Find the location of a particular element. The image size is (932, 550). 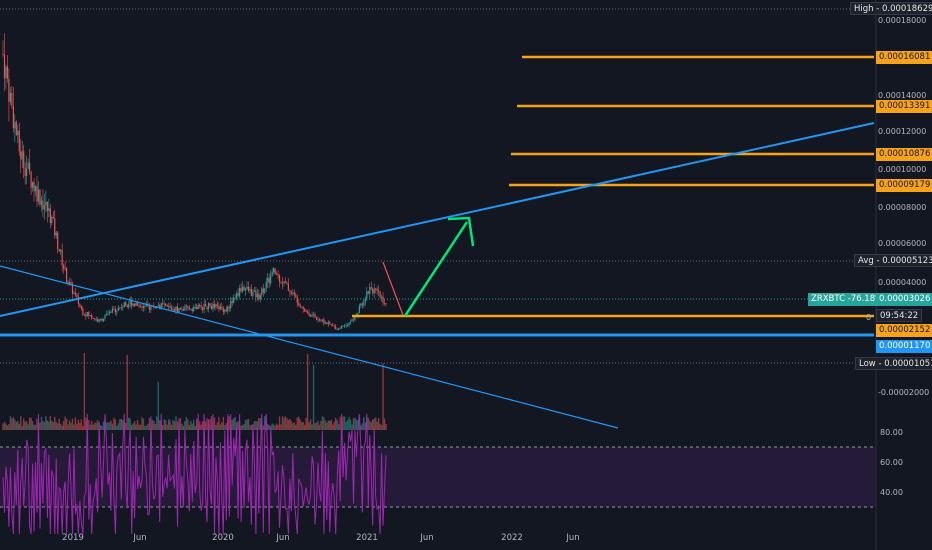

y-axis-label: 0.00010000 is located at coordinates (902, 169).